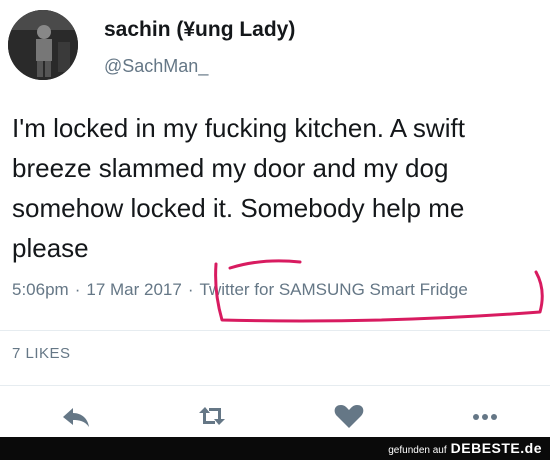 This screenshot has height=460, width=550. I want to click on watermark-caption: gefunden auf, so click(417, 450).